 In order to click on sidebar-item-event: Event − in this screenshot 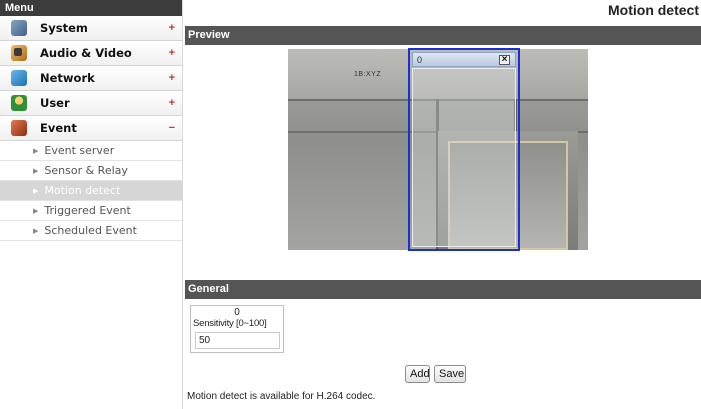, I will do `click(91, 128)`.